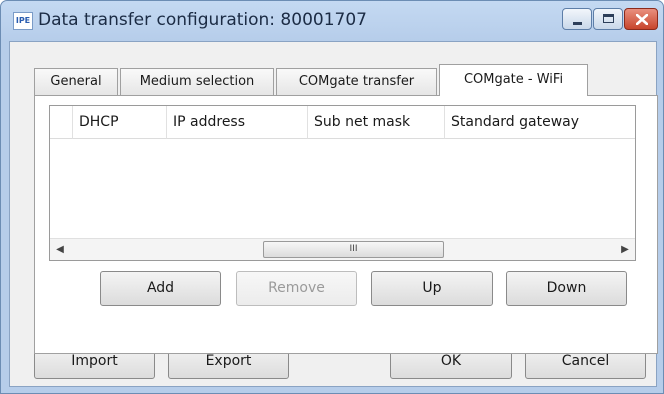 The image size is (664, 394). Describe the element at coordinates (23, 21) in the screenshot. I see `app-icon: IPE` at that location.